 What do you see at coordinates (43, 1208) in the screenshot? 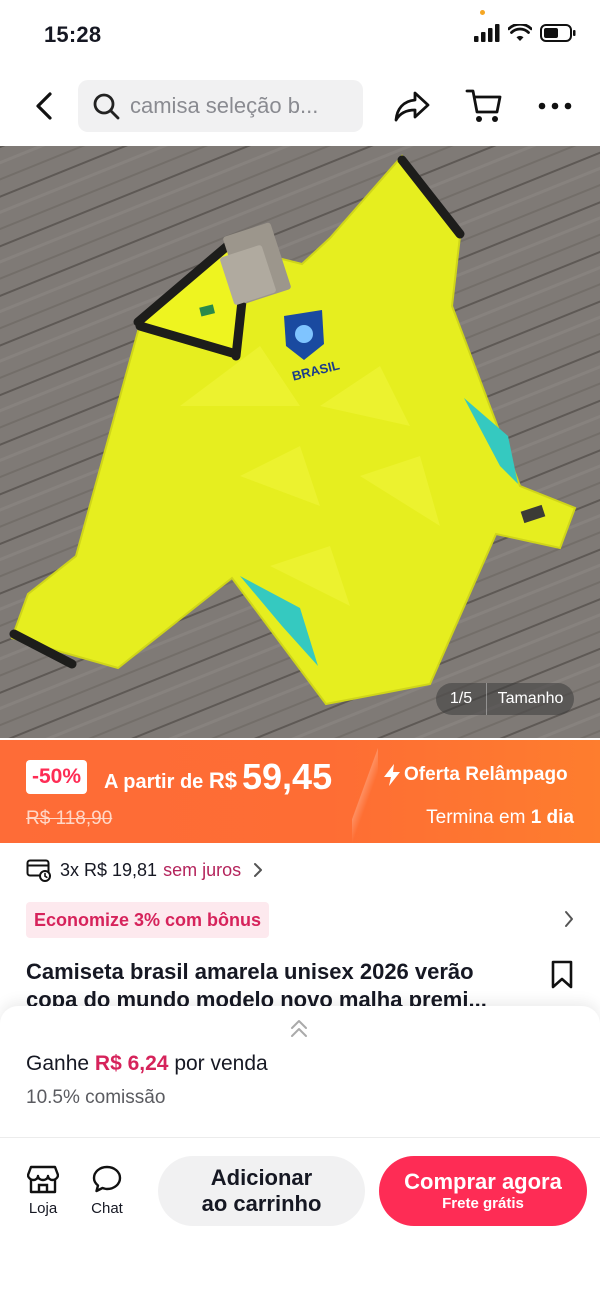
I see `store-label: Loja` at bounding box center [43, 1208].